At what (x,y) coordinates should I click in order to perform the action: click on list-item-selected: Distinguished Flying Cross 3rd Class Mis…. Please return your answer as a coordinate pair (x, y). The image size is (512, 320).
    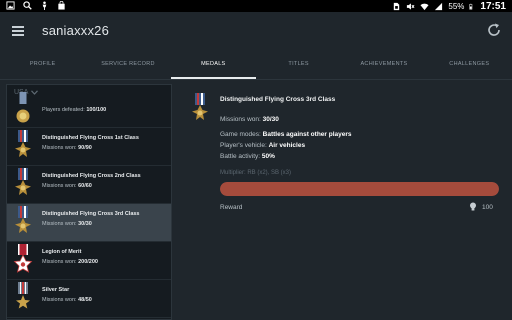
    Looking at the image, I should click on (89, 223).